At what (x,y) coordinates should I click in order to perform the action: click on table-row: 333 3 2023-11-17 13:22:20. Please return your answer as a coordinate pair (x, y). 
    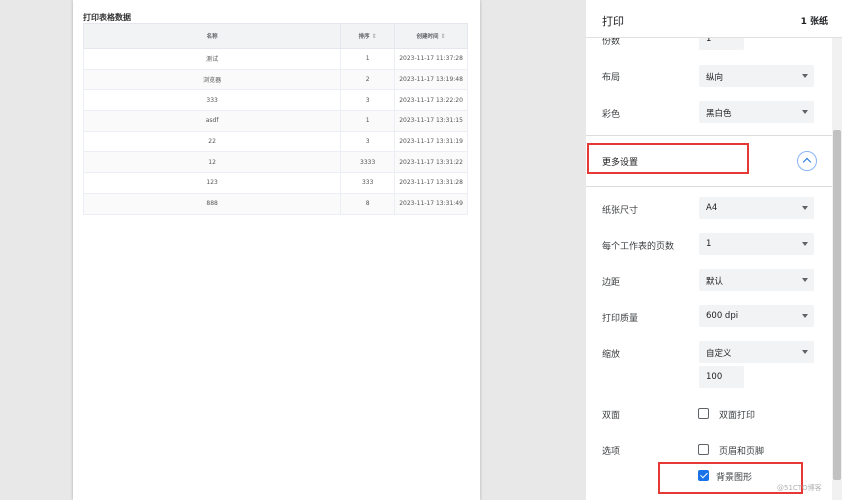
    Looking at the image, I should click on (275, 100).